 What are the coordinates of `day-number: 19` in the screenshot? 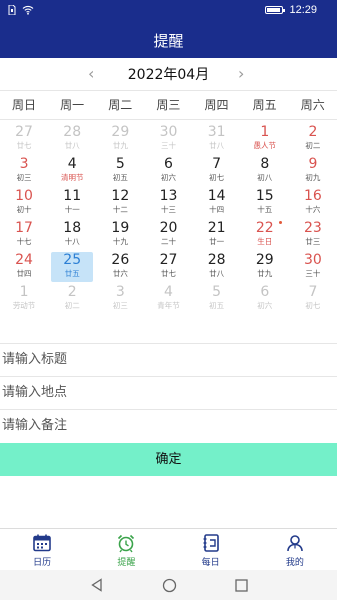 It's located at (120, 228).